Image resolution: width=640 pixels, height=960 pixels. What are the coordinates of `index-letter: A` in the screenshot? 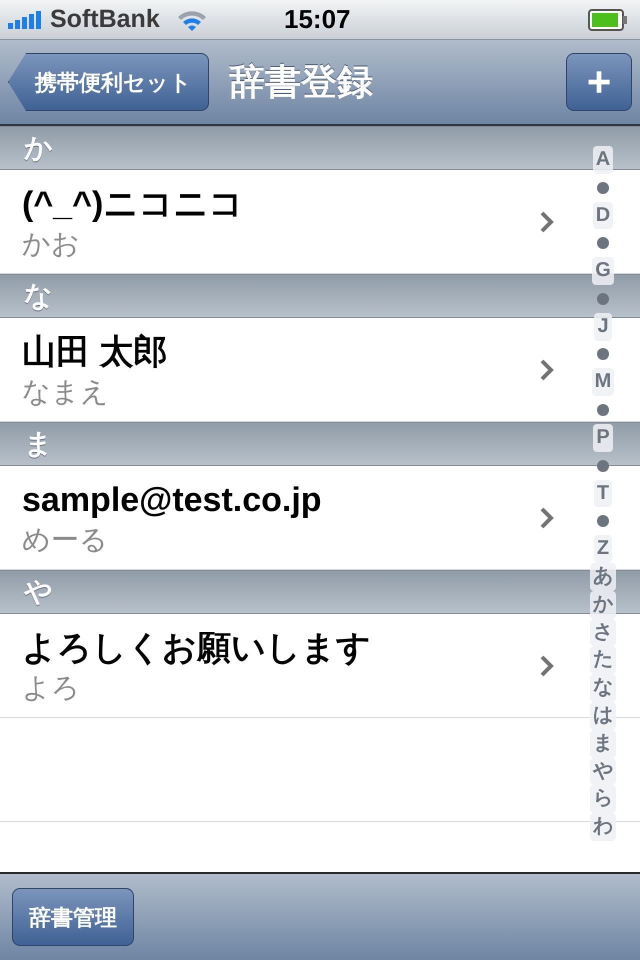 It's located at (603, 160).